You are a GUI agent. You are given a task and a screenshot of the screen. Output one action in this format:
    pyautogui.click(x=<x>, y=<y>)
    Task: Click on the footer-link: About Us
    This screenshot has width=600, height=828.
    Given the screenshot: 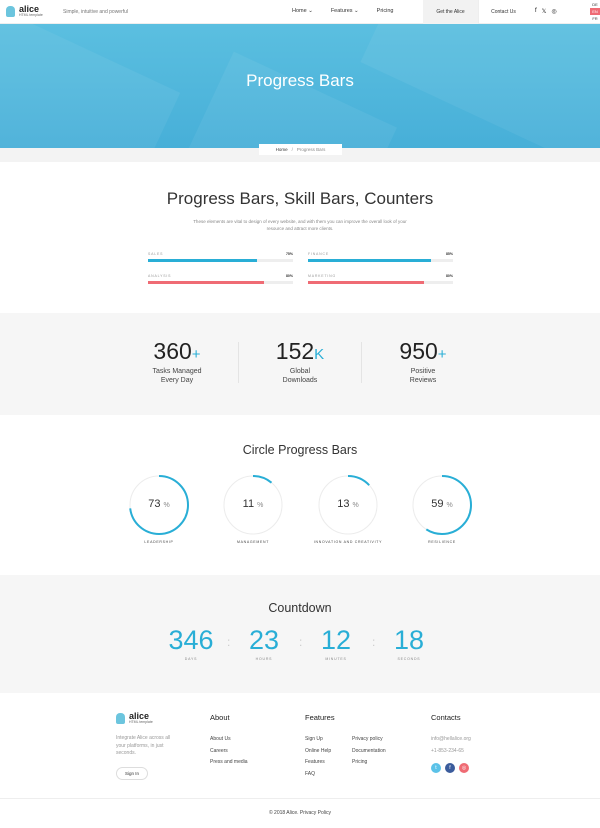 What is the action you would take?
    pyautogui.click(x=229, y=740)
    